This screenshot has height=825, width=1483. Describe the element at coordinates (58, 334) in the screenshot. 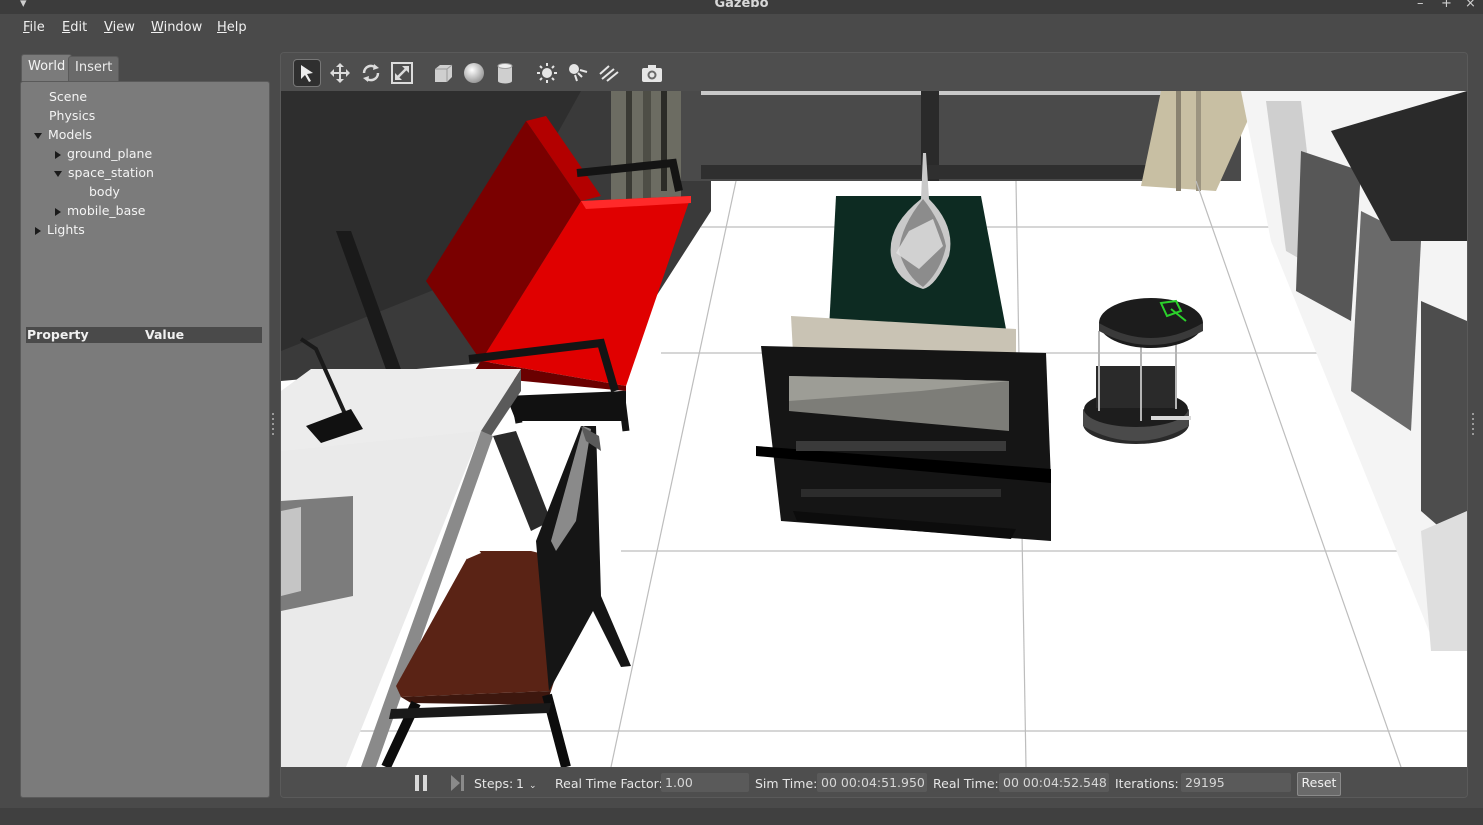

I see `property-column-header: Property` at that location.